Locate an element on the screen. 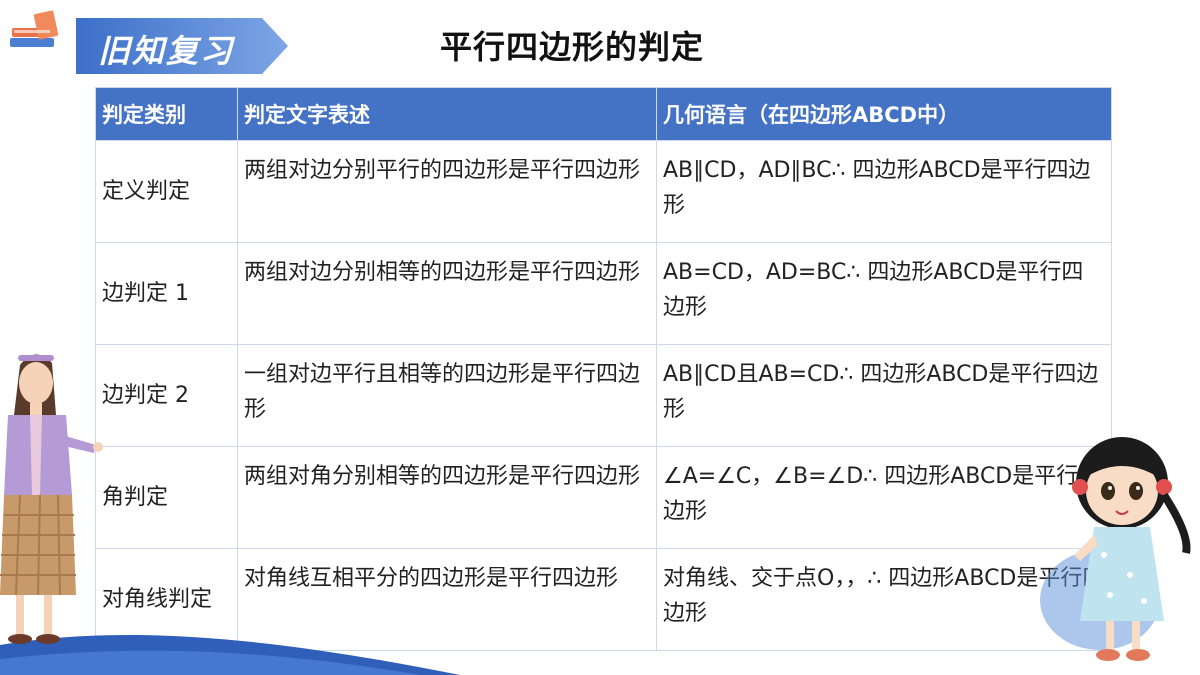  row-category: 定义判定 is located at coordinates (166, 191).